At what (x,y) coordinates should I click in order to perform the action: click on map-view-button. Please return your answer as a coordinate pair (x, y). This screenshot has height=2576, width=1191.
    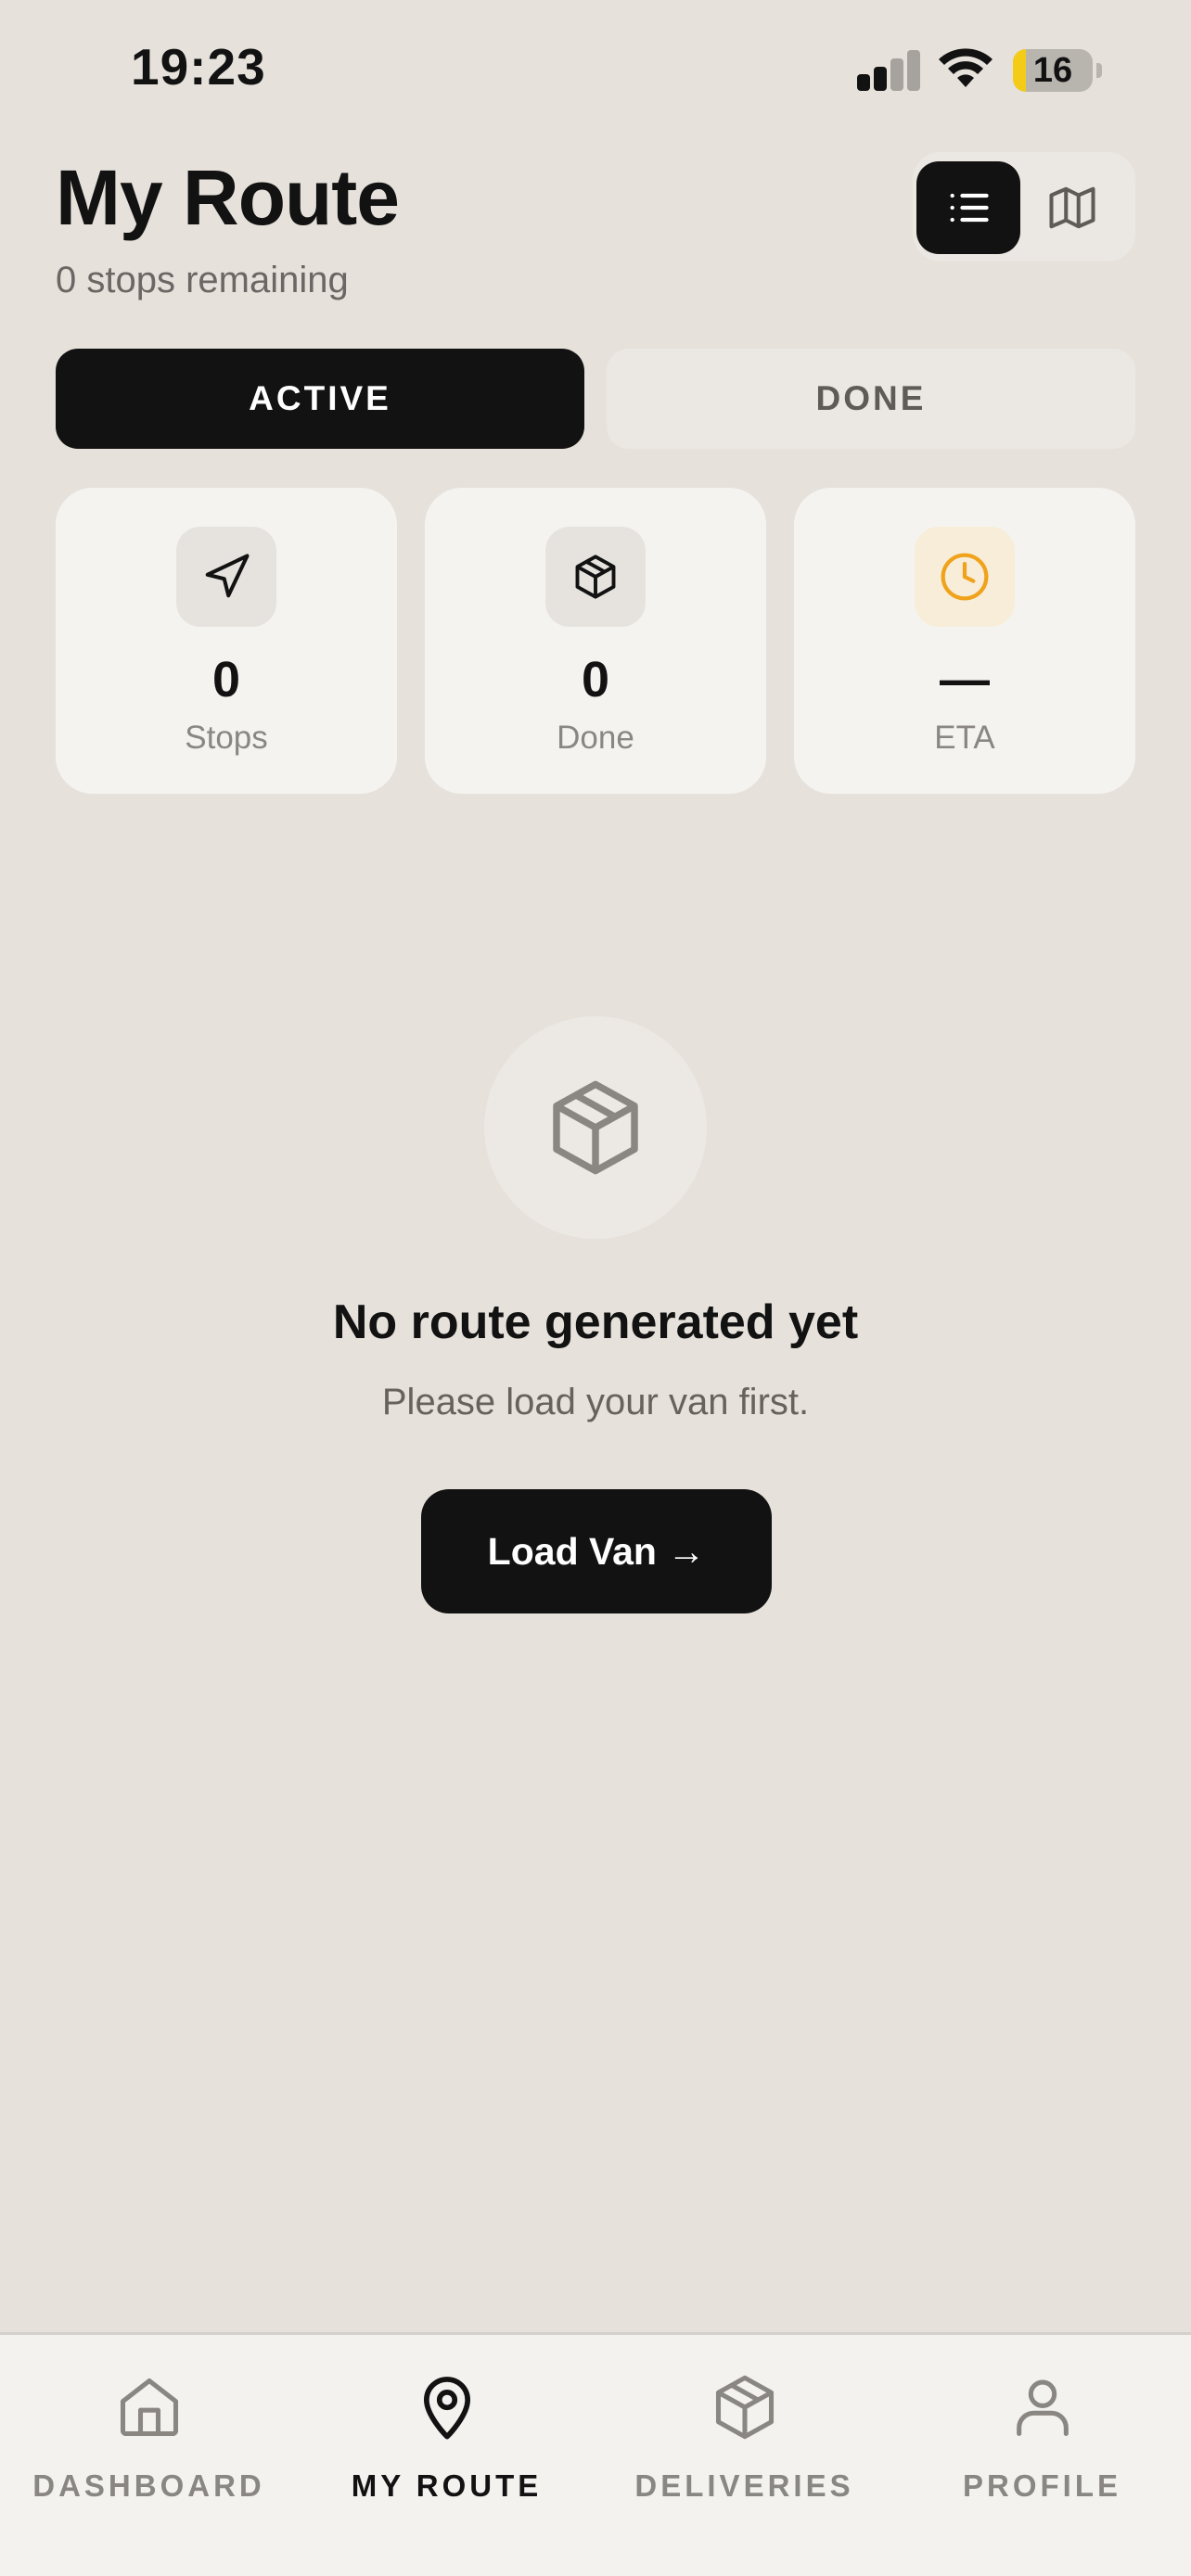
    Looking at the image, I should click on (1072, 207).